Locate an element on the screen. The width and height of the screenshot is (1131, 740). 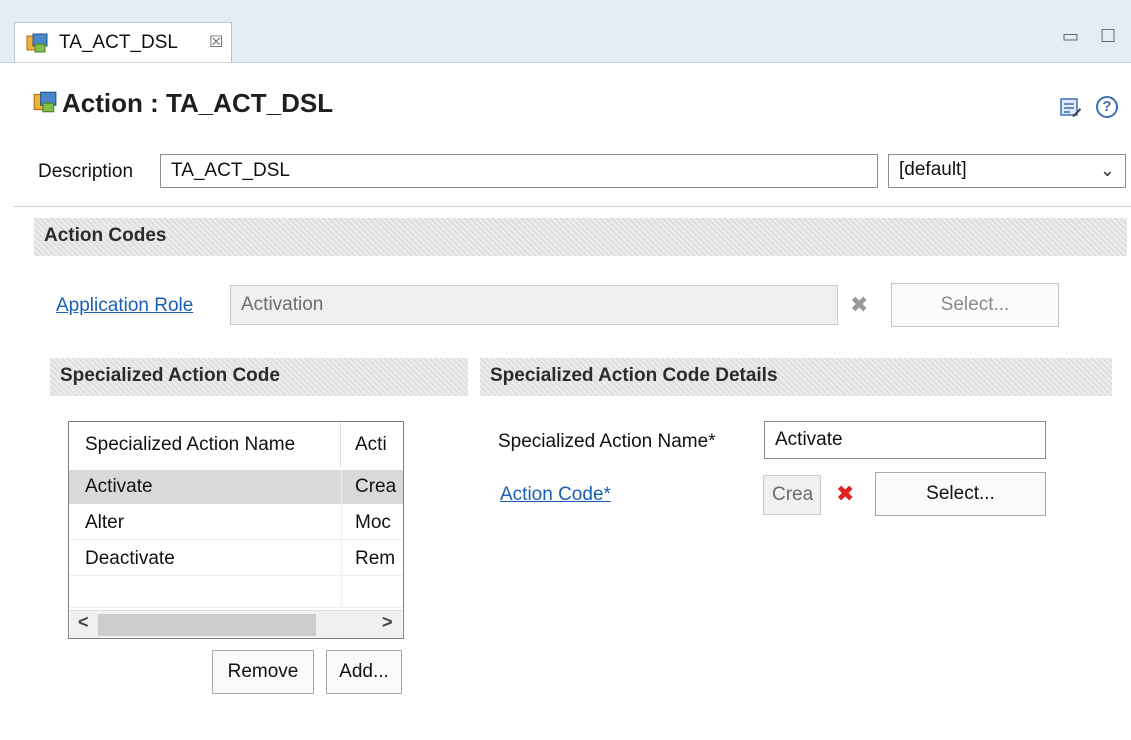
help-icon: ? is located at coordinates (1107, 107).